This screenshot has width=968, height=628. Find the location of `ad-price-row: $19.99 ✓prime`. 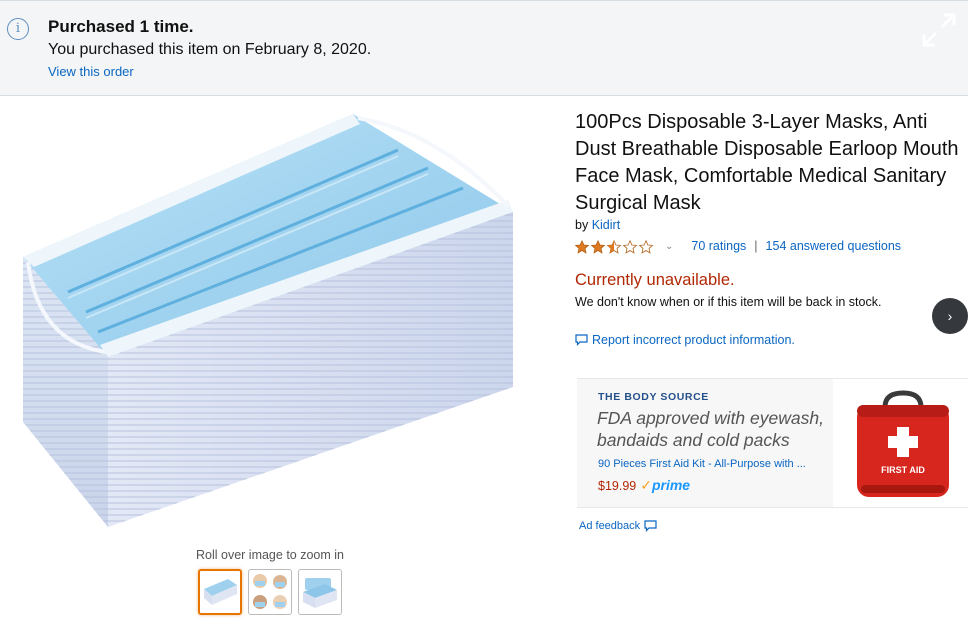

ad-price-row: $19.99 ✓prime is located at coordinates (644, 485).